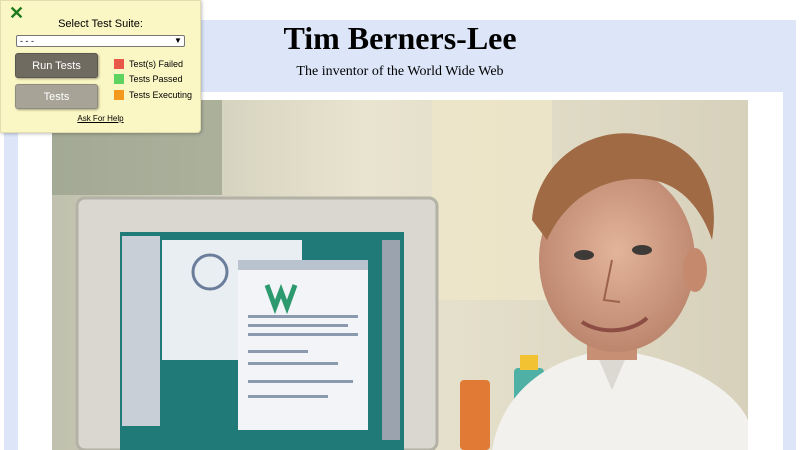  What do you see at coordinates (56, 65) in the screenshot?
I see `run-tests-button: Run Tests` at bounding box center [56, 65].